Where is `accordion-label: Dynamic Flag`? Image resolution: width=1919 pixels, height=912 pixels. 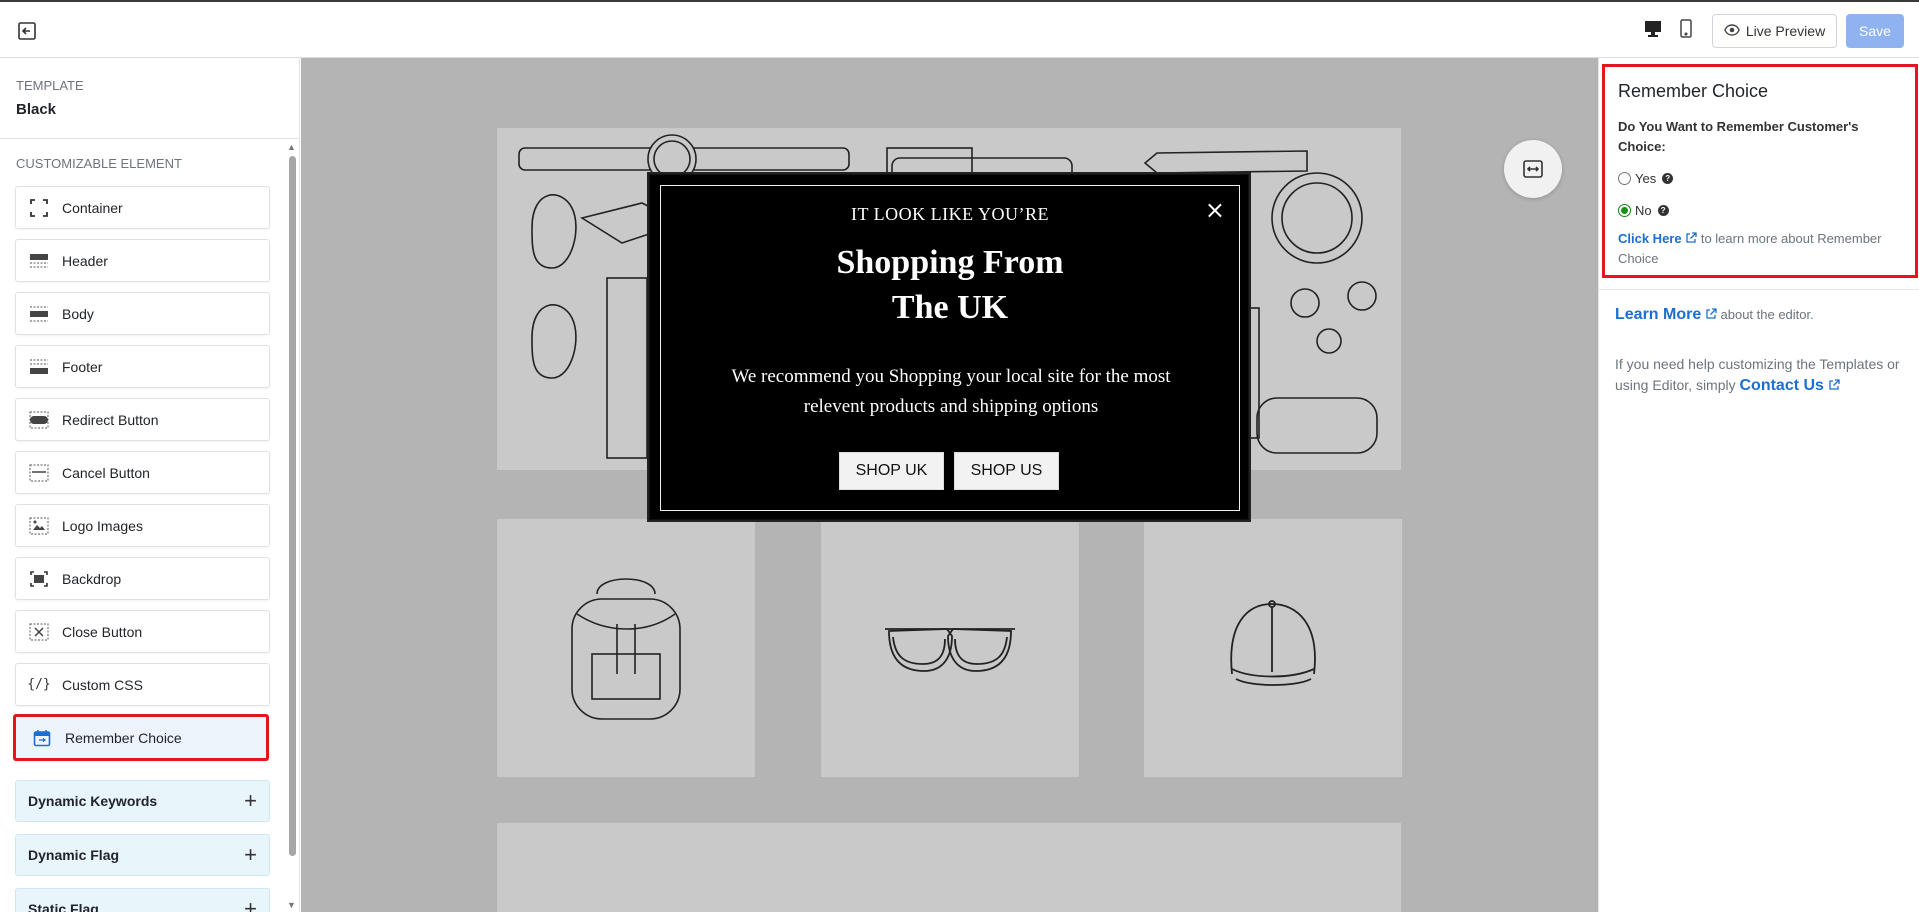 accordion-label: Dynamic Flag is located at coordinates (74, 855).